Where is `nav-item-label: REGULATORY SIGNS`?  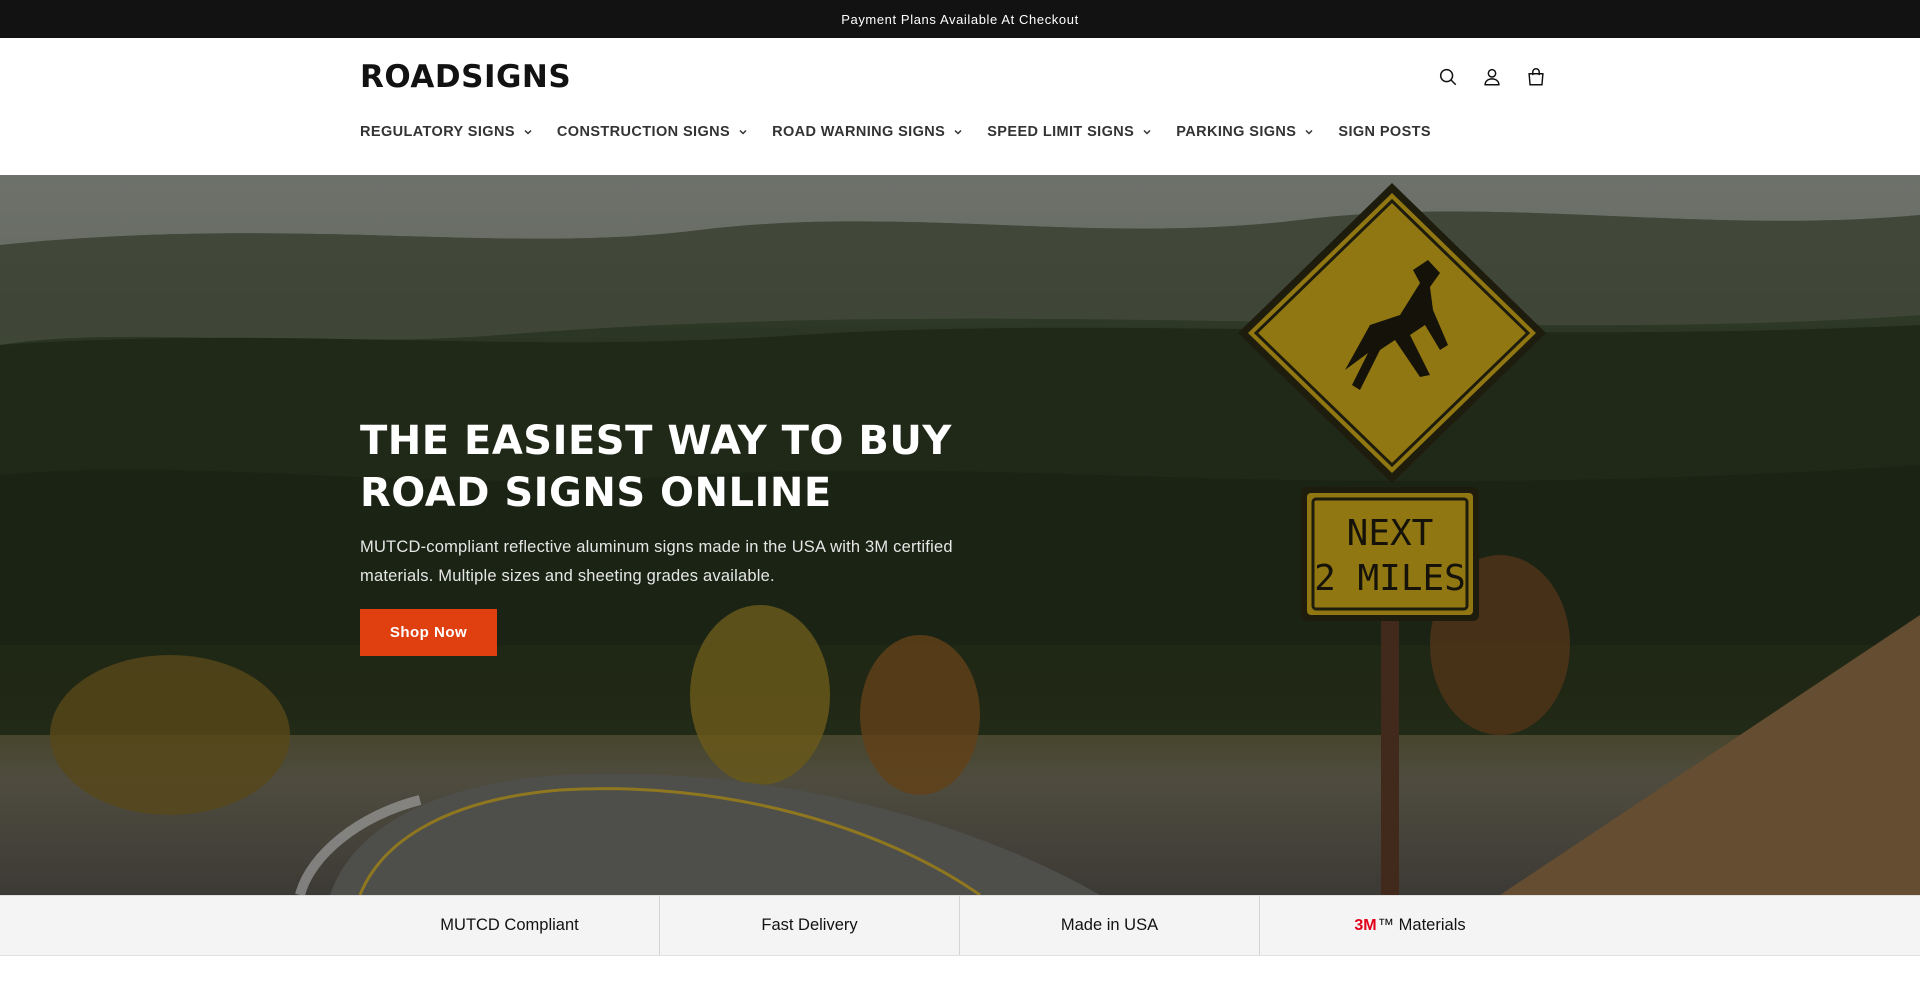
nav-item-label: REGULATORY SIGNS is located at coordinates (437, 132).